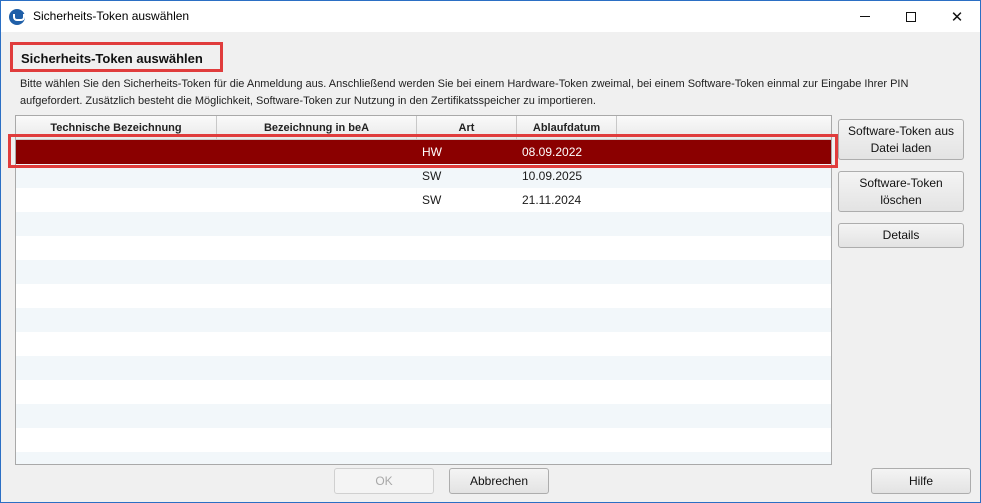 This screenshot has height=503, width=981. I want to click on column-header-expiry: Ablaufdatum, so click(567, 128).